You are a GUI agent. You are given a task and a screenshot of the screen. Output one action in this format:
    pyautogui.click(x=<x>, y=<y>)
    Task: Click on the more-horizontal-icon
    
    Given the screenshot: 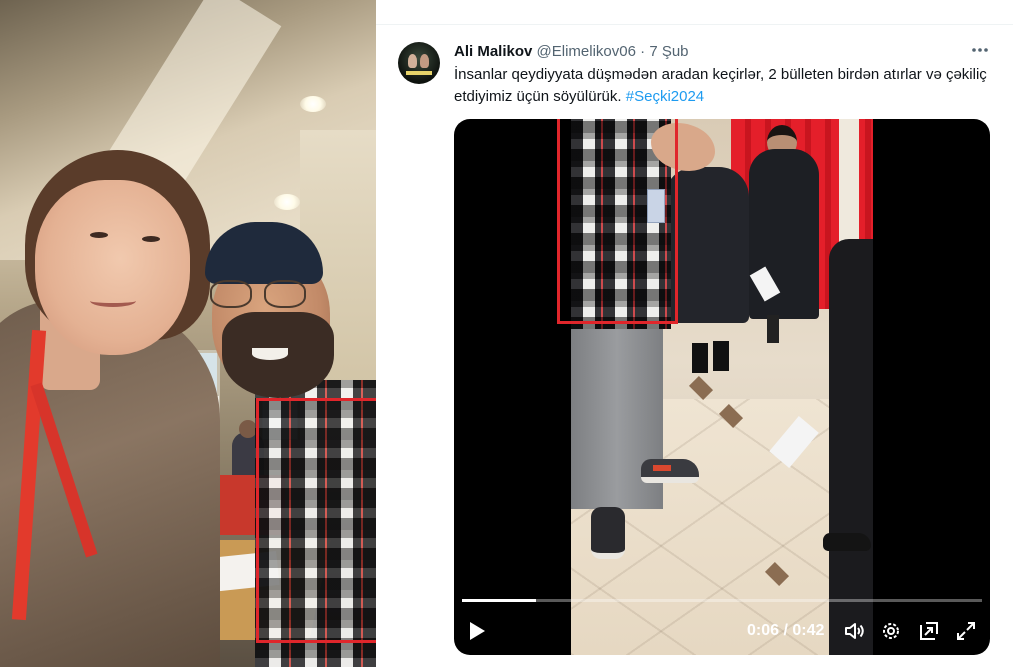 What is the action you would take?
    pyautogui.click(x=980, y=52)
    